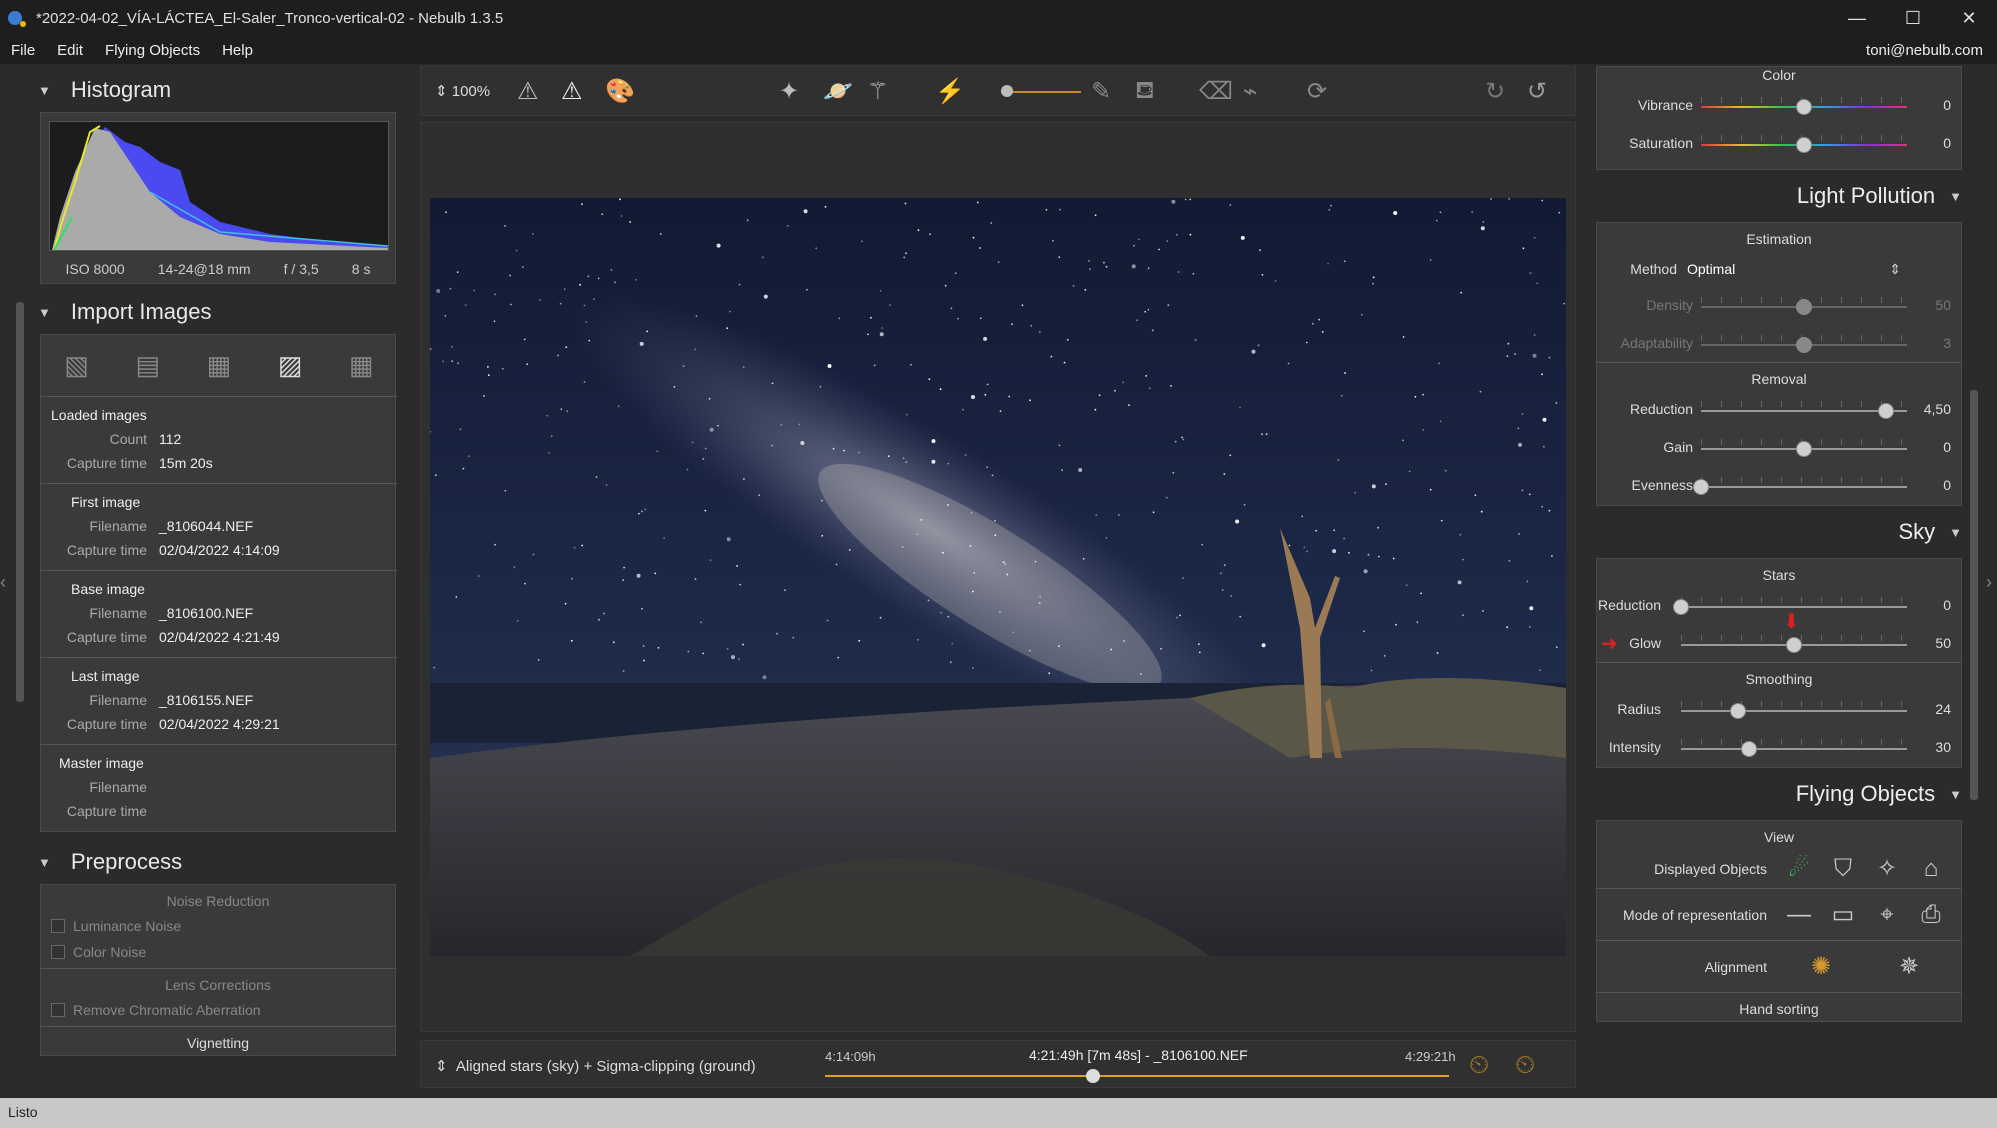 Image resolution: width=1997 pixels, height=1128 pixels. Describe the element at coordinates (1857, 18) in the screenshot. I see `minimize-button: —` at that location.